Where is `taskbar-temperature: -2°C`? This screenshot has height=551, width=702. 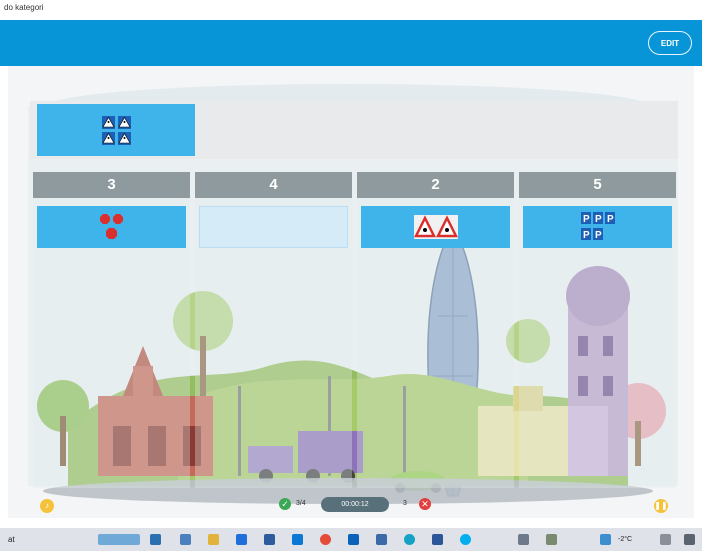 taskbar-temperature: -2°C is located at coordinates (625, 539).